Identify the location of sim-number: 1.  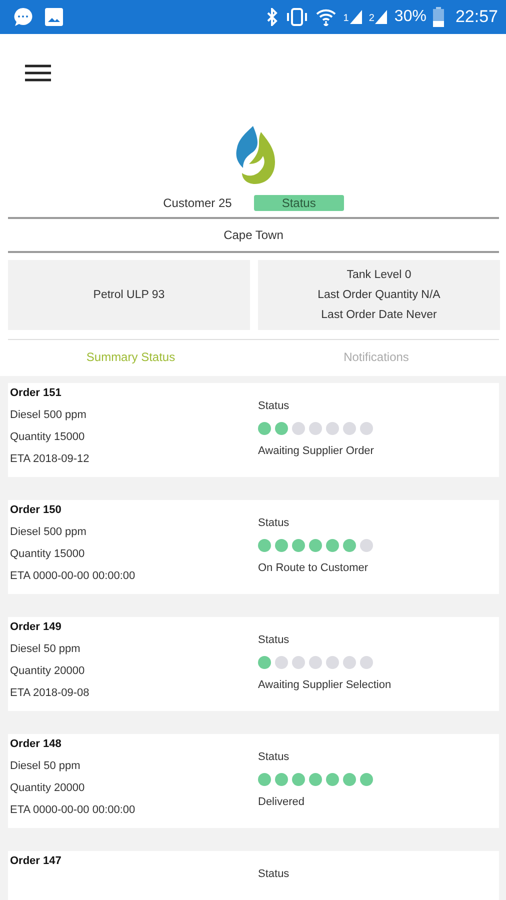
(346, 18).